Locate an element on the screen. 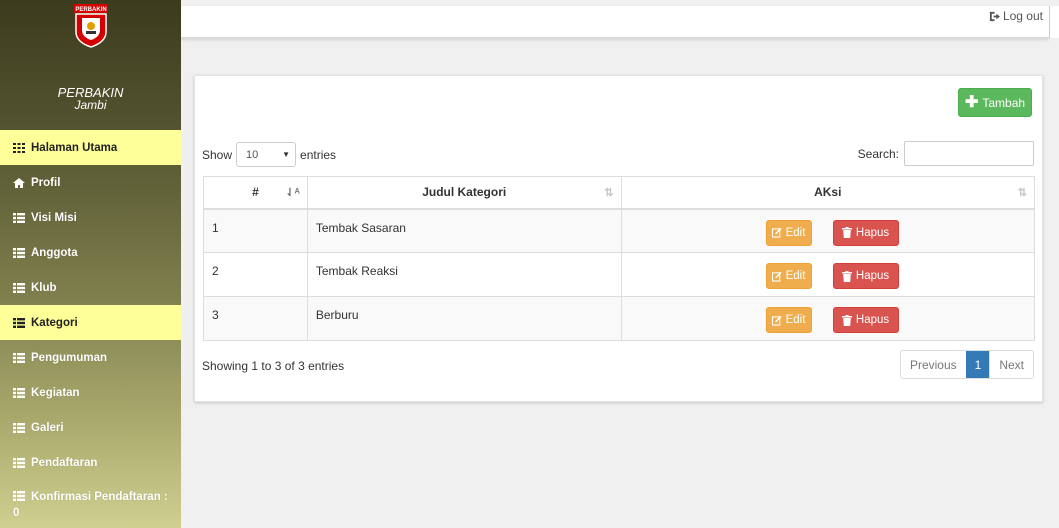 The image size is (1059, 528). sidebar-item-label: Konfirmasi Pendaftaran : is located at coordinates (99, 497).